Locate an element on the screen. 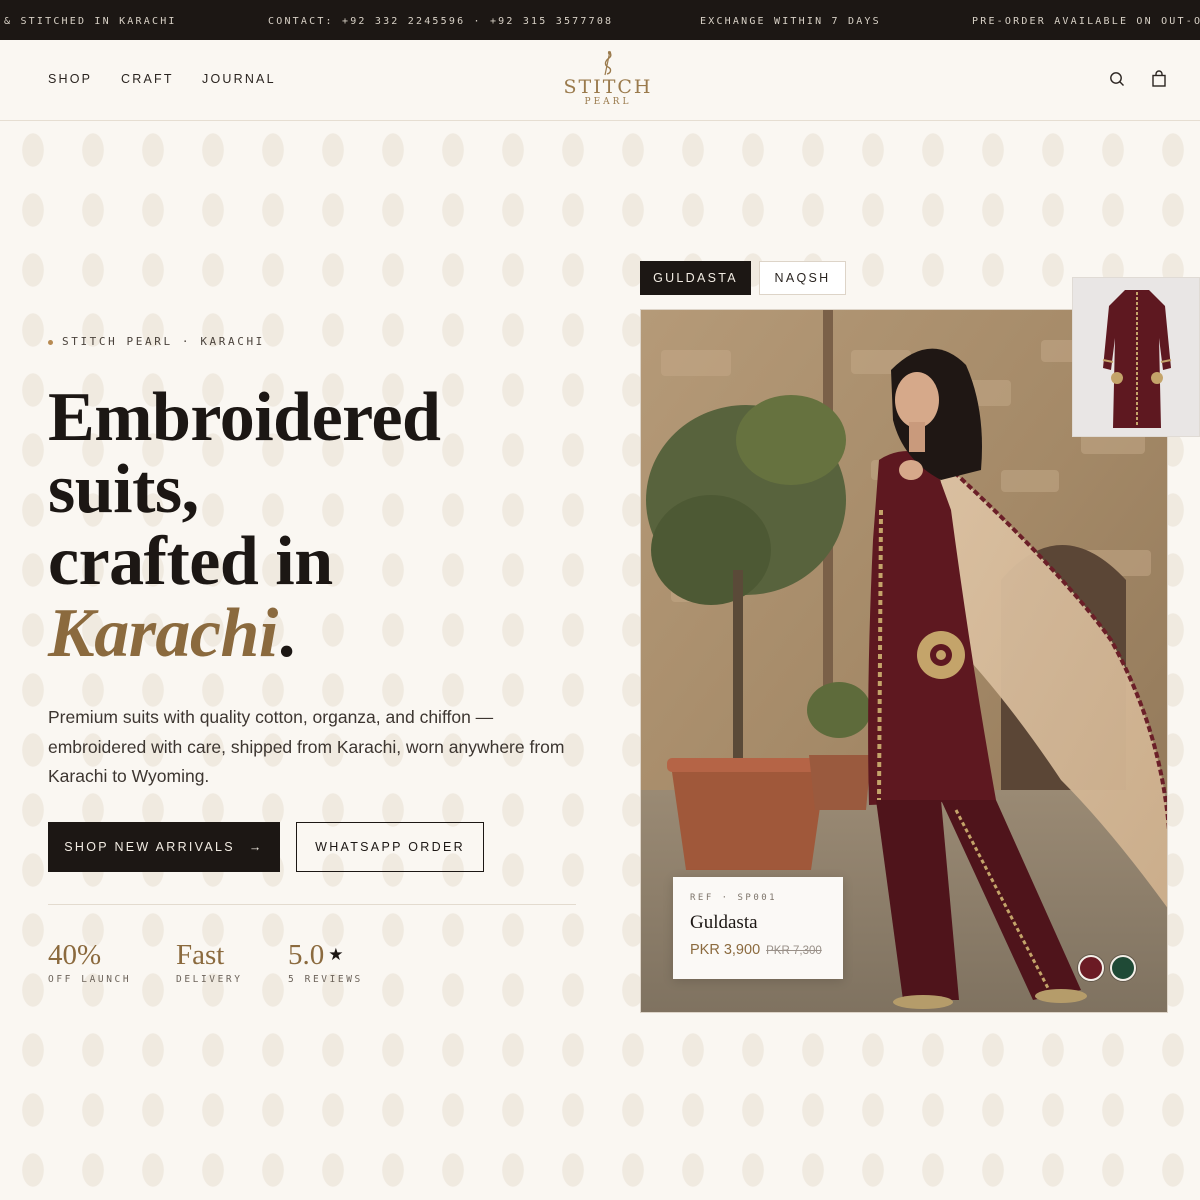 The height and width of the screenshot is (1200, 1200). stat-label: DELIVERY is located at coordinates (209, 979).